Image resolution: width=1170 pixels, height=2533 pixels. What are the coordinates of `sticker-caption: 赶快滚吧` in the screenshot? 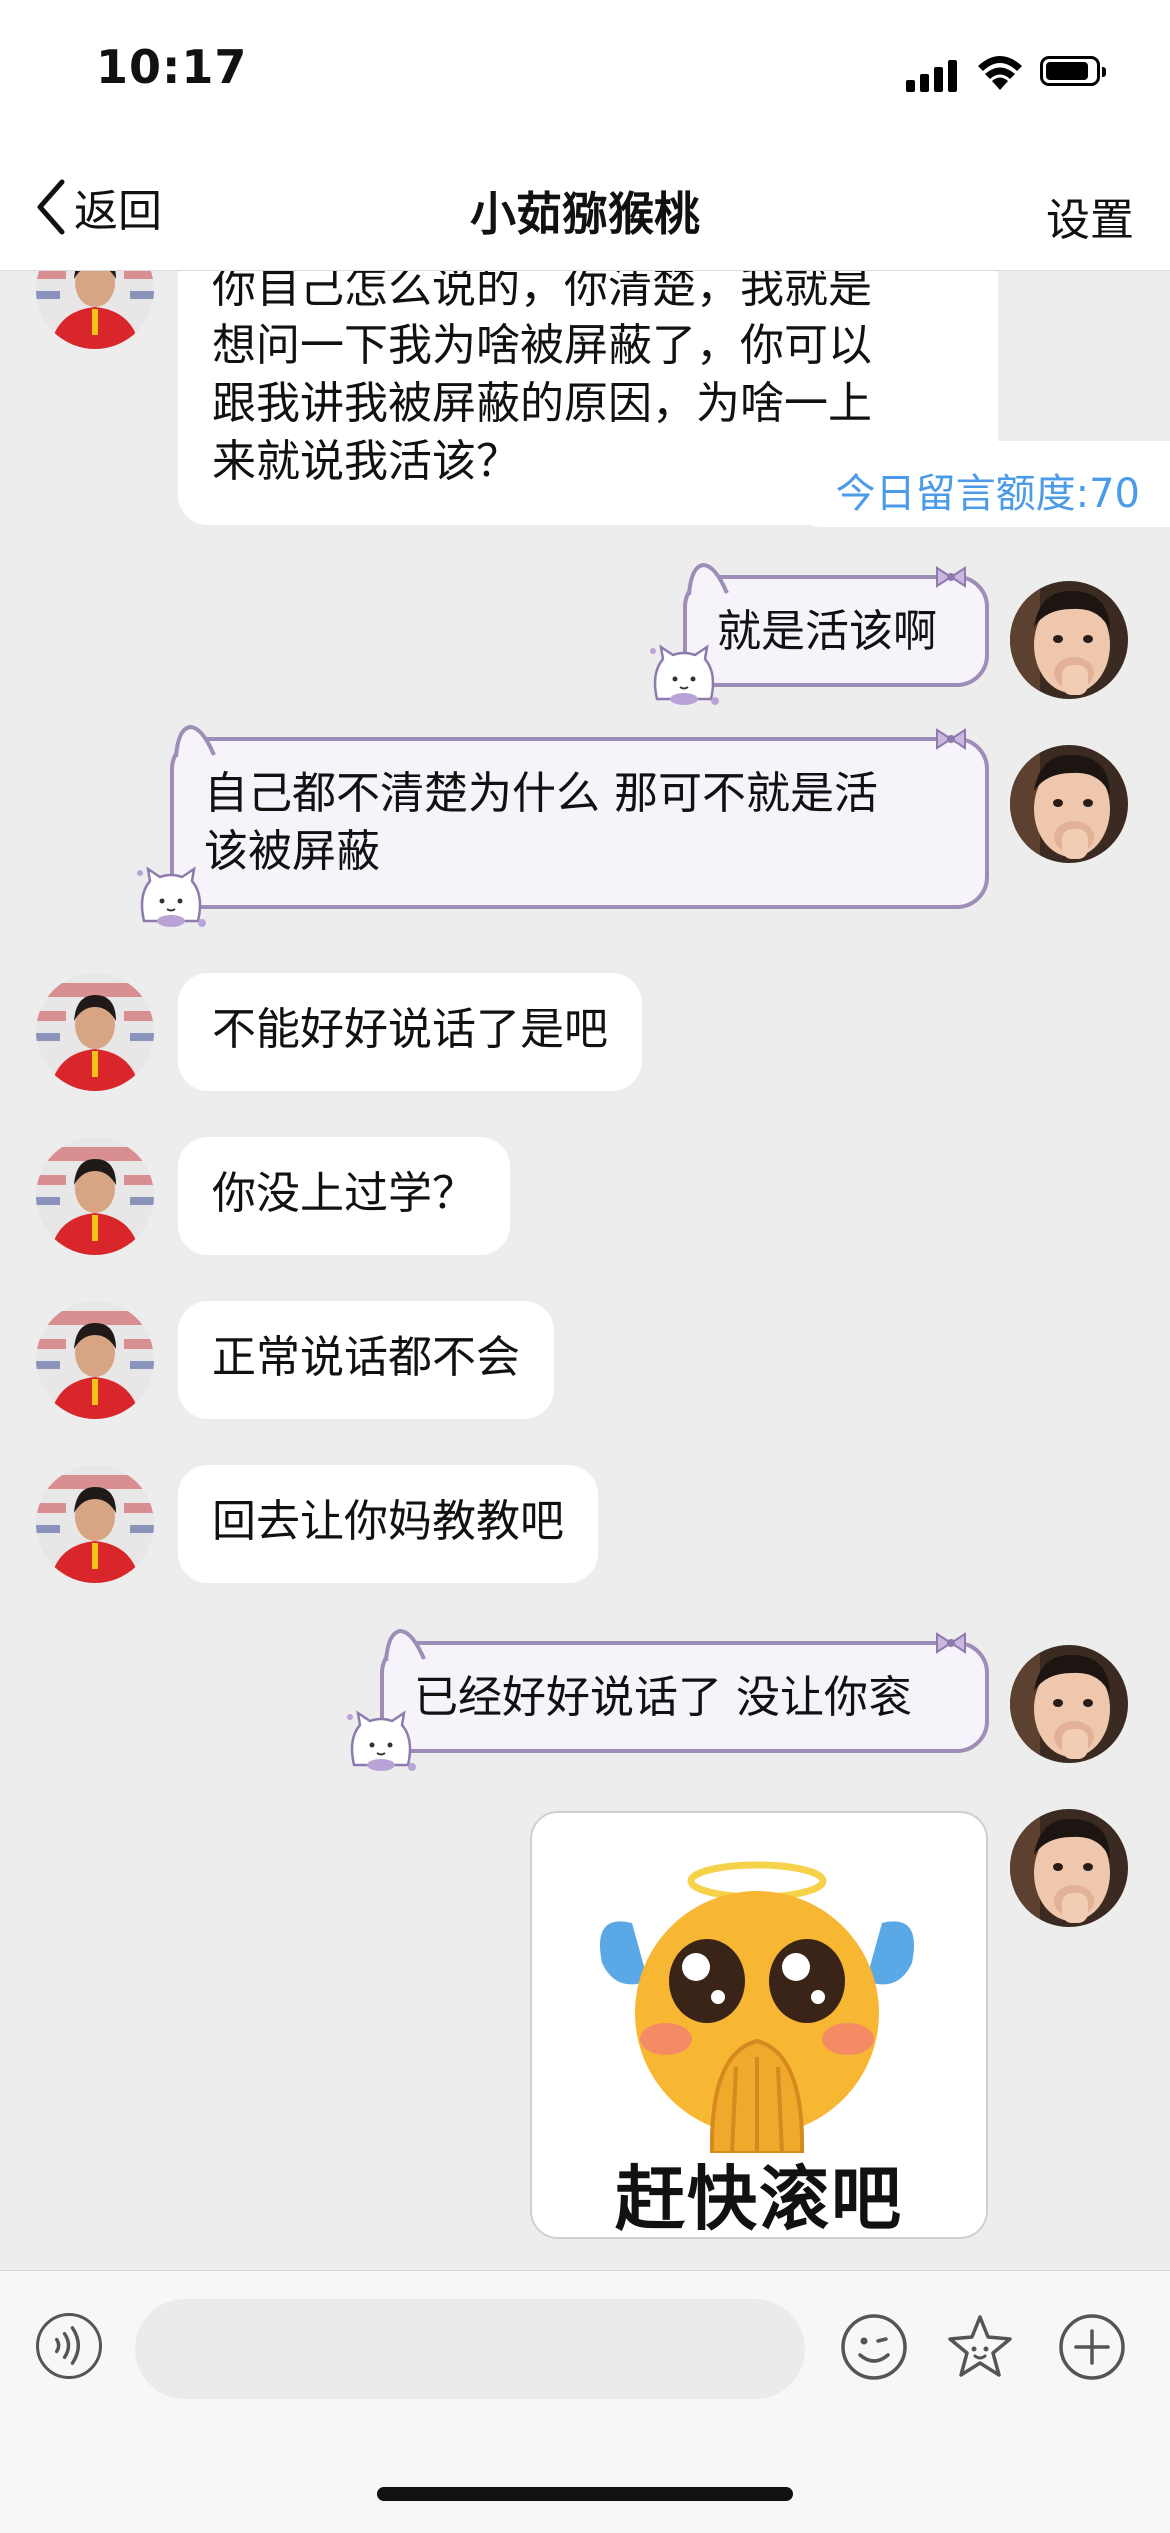 It's located at (759, 2198).